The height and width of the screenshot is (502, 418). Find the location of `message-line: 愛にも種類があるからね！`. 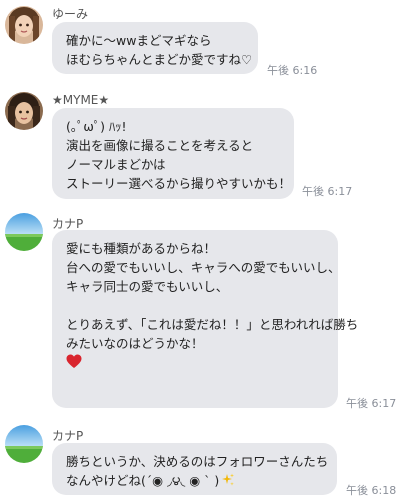

message-line: 愛にも種類があるからね！ is located at coordinates (141, 248).